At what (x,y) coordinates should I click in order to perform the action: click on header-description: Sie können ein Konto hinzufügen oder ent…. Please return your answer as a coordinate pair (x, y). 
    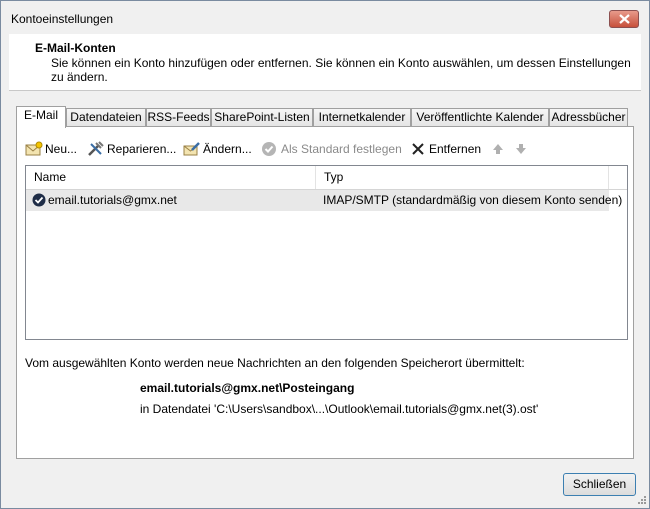
    Looking at the image, I should click on (341, 70).